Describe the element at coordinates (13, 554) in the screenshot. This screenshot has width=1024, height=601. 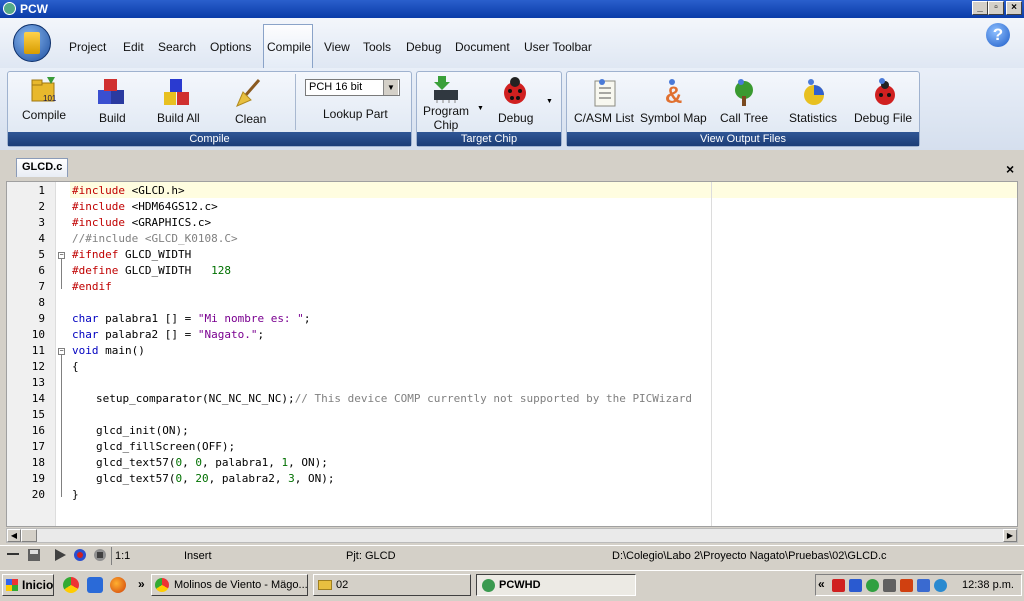
I see `collapse-icon` at that location.